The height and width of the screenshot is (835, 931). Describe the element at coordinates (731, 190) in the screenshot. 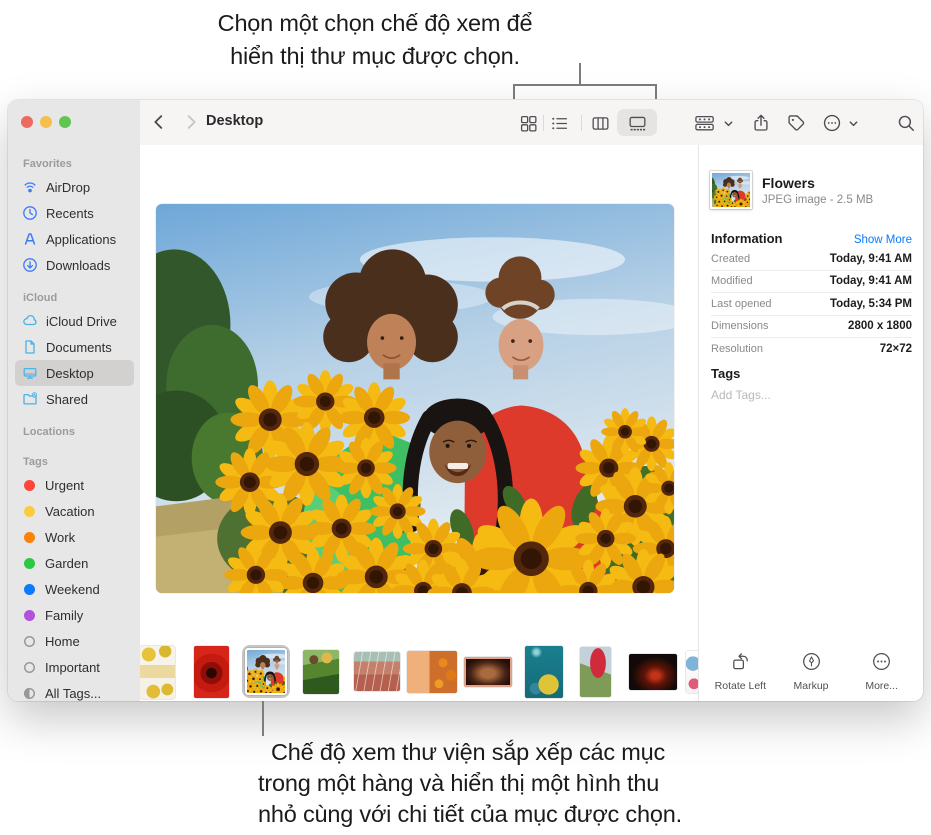

I see `preview-thumbnail` at that location.